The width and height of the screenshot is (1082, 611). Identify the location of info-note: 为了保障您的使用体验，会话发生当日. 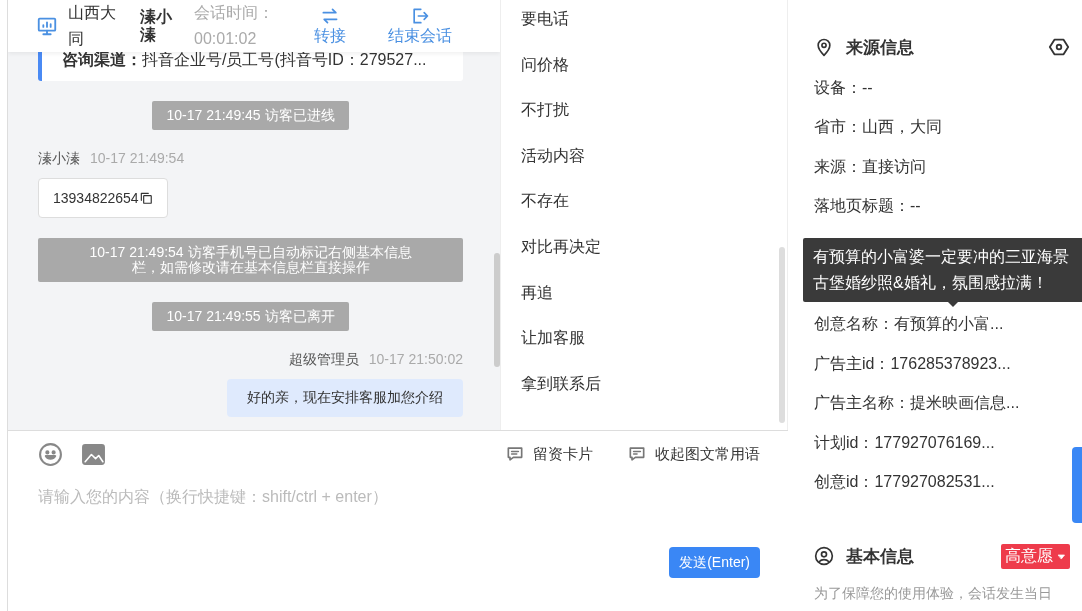
(933, 594).